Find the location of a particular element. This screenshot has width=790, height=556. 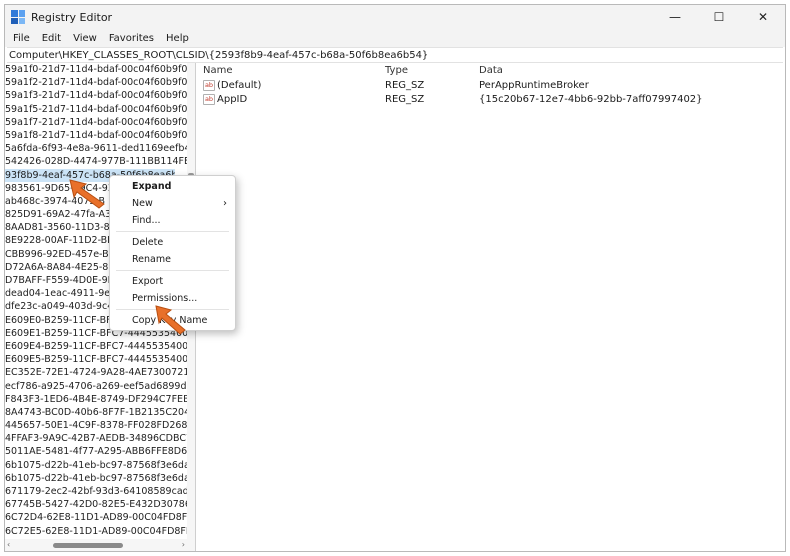

tree-item: 8A4743-BC0D-40b6-8F7F-1B2135C204D2} is located at coordinates (100, 412).